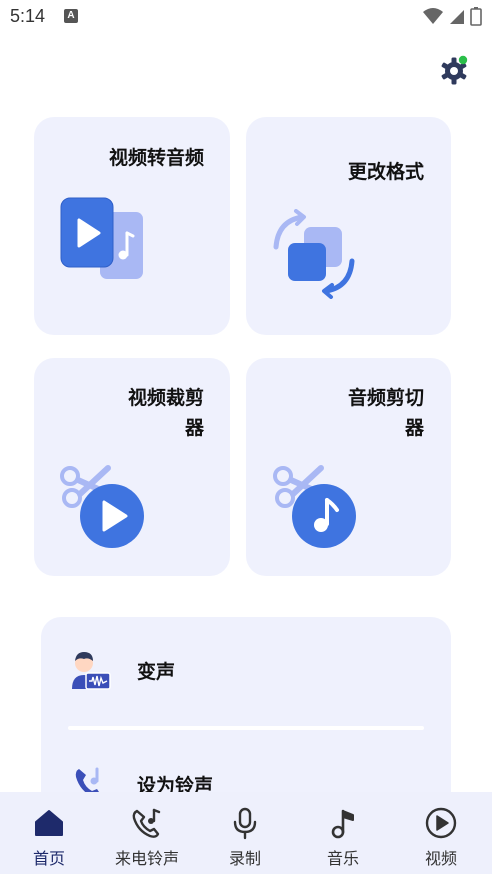  I want to click on battery-icon, so click(476, 16).